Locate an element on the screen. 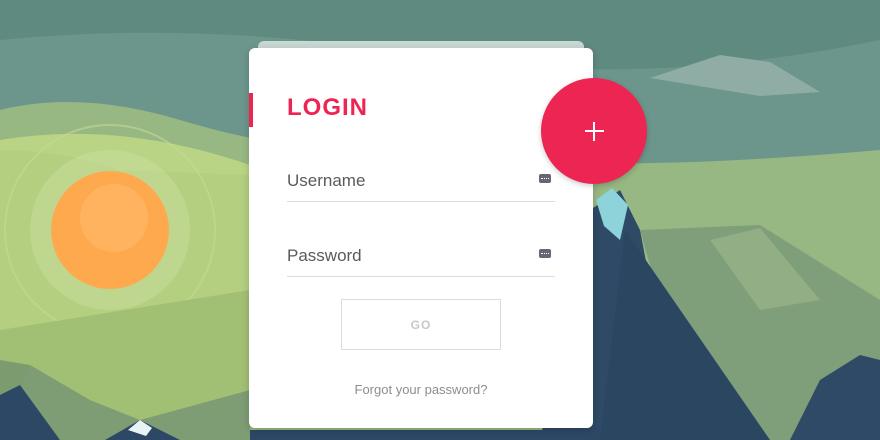  plus-icon-vertical is located at coordinates (594, 131).